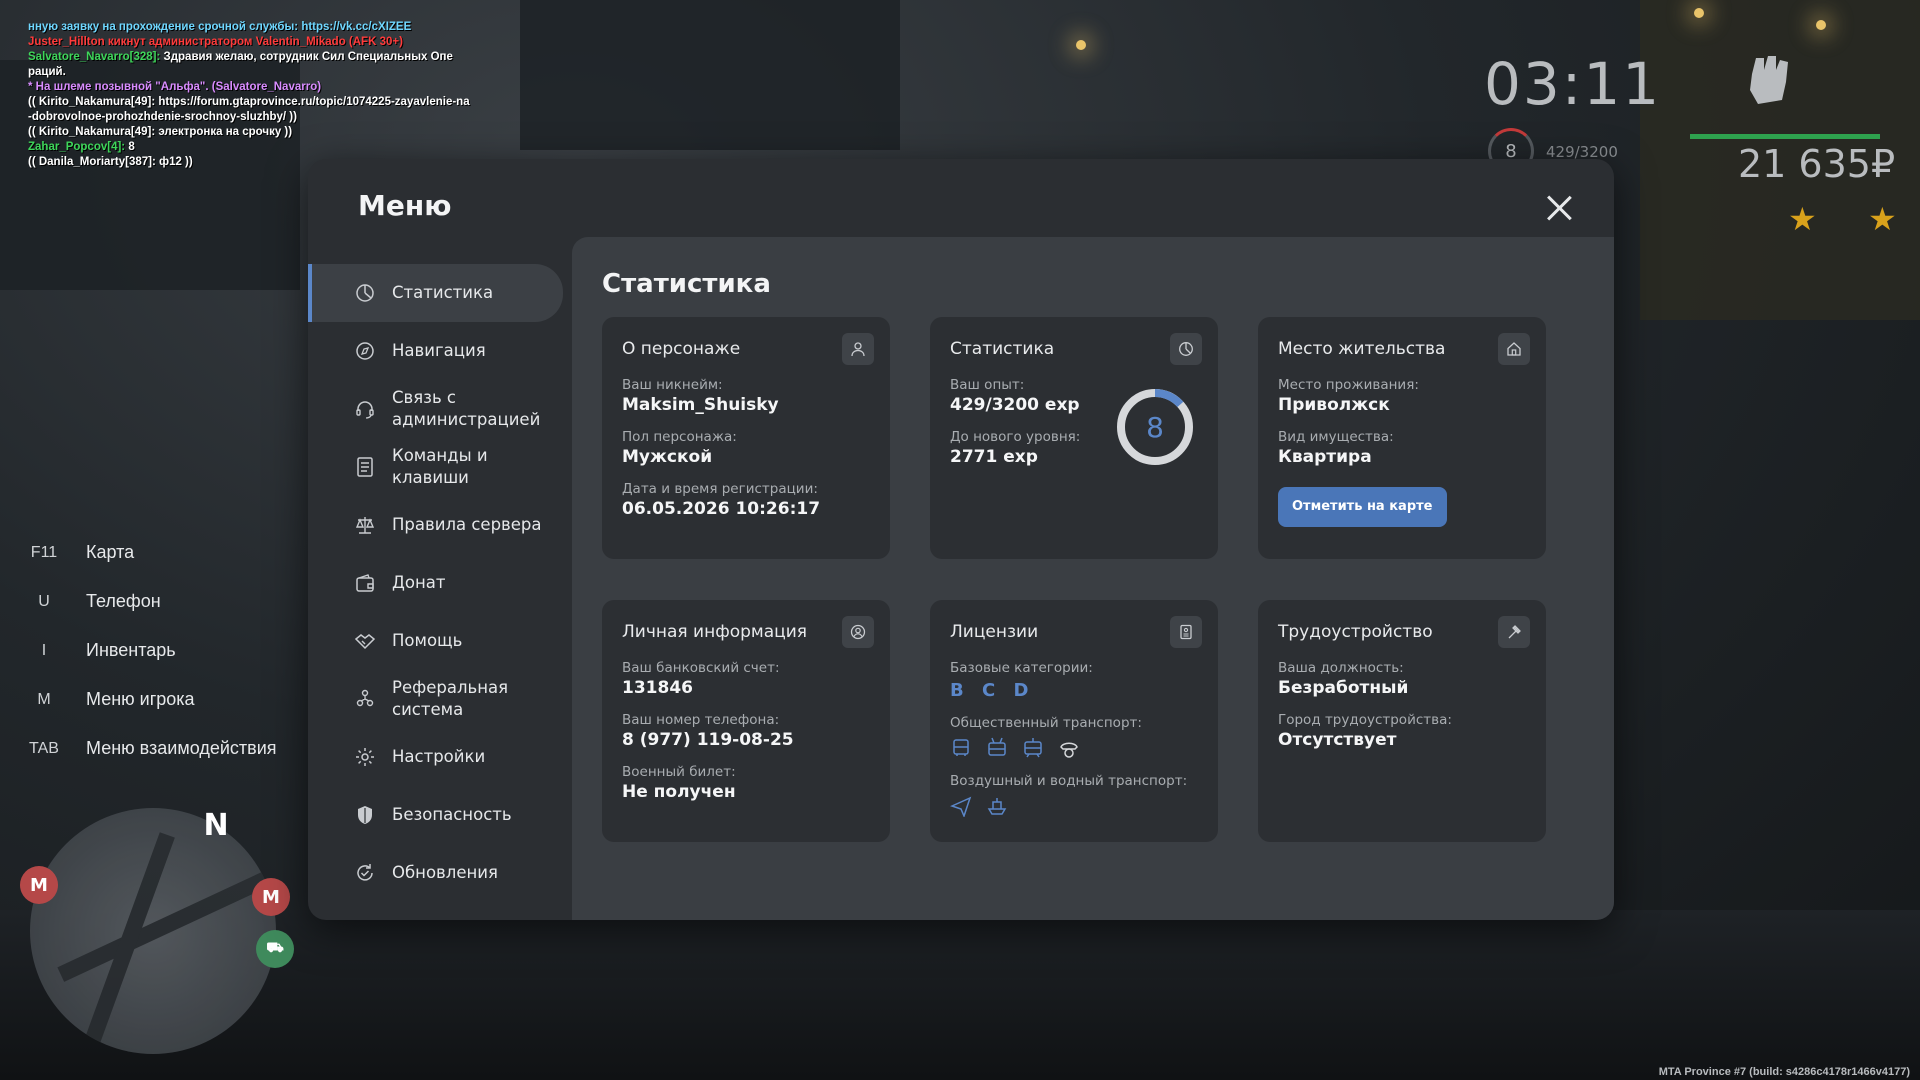  I want to click on hotkey-player-menu: M Меню игрока, so click(149, 699).